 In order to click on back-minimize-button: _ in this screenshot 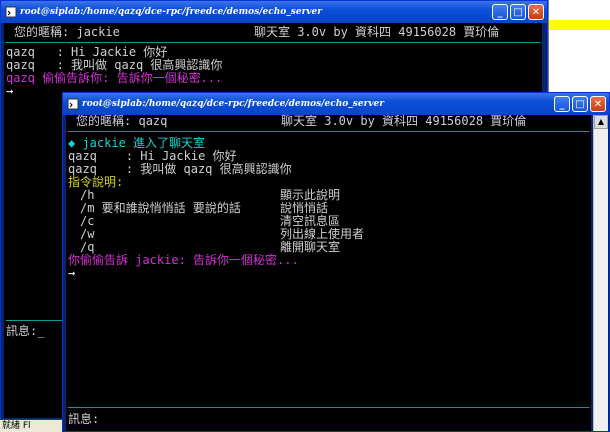, I will do `click(500, 12)`.